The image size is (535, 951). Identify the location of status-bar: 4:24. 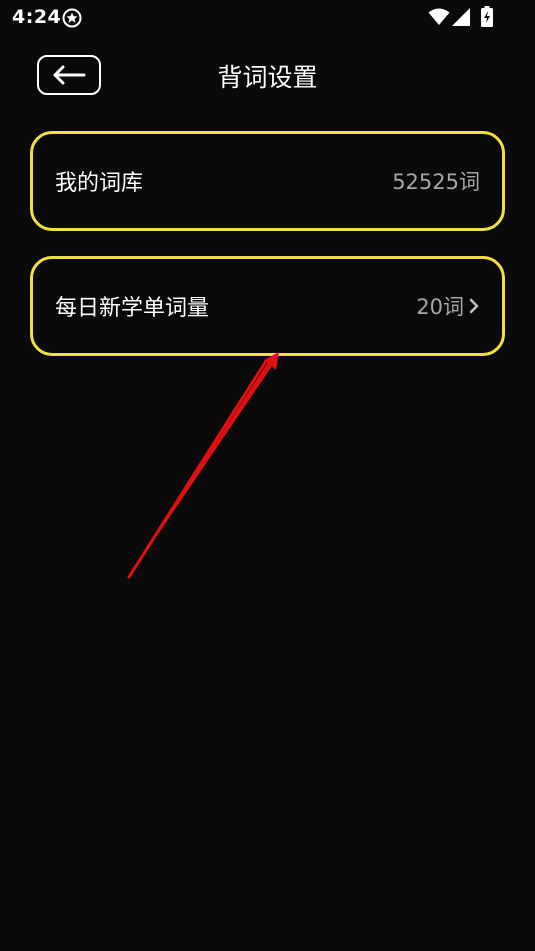
(267, 18).